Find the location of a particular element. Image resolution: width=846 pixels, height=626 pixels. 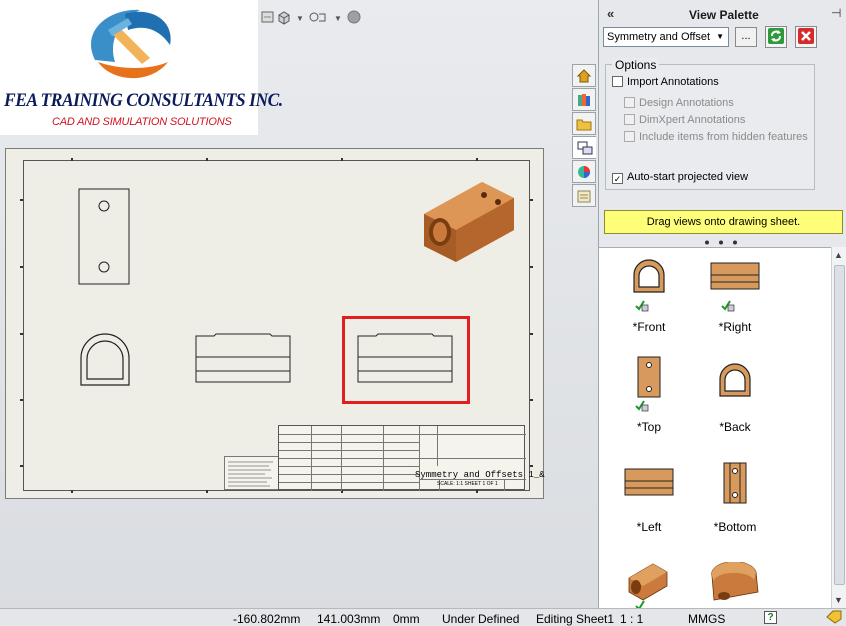

refresh-icon is located at coordinates (776, 36).